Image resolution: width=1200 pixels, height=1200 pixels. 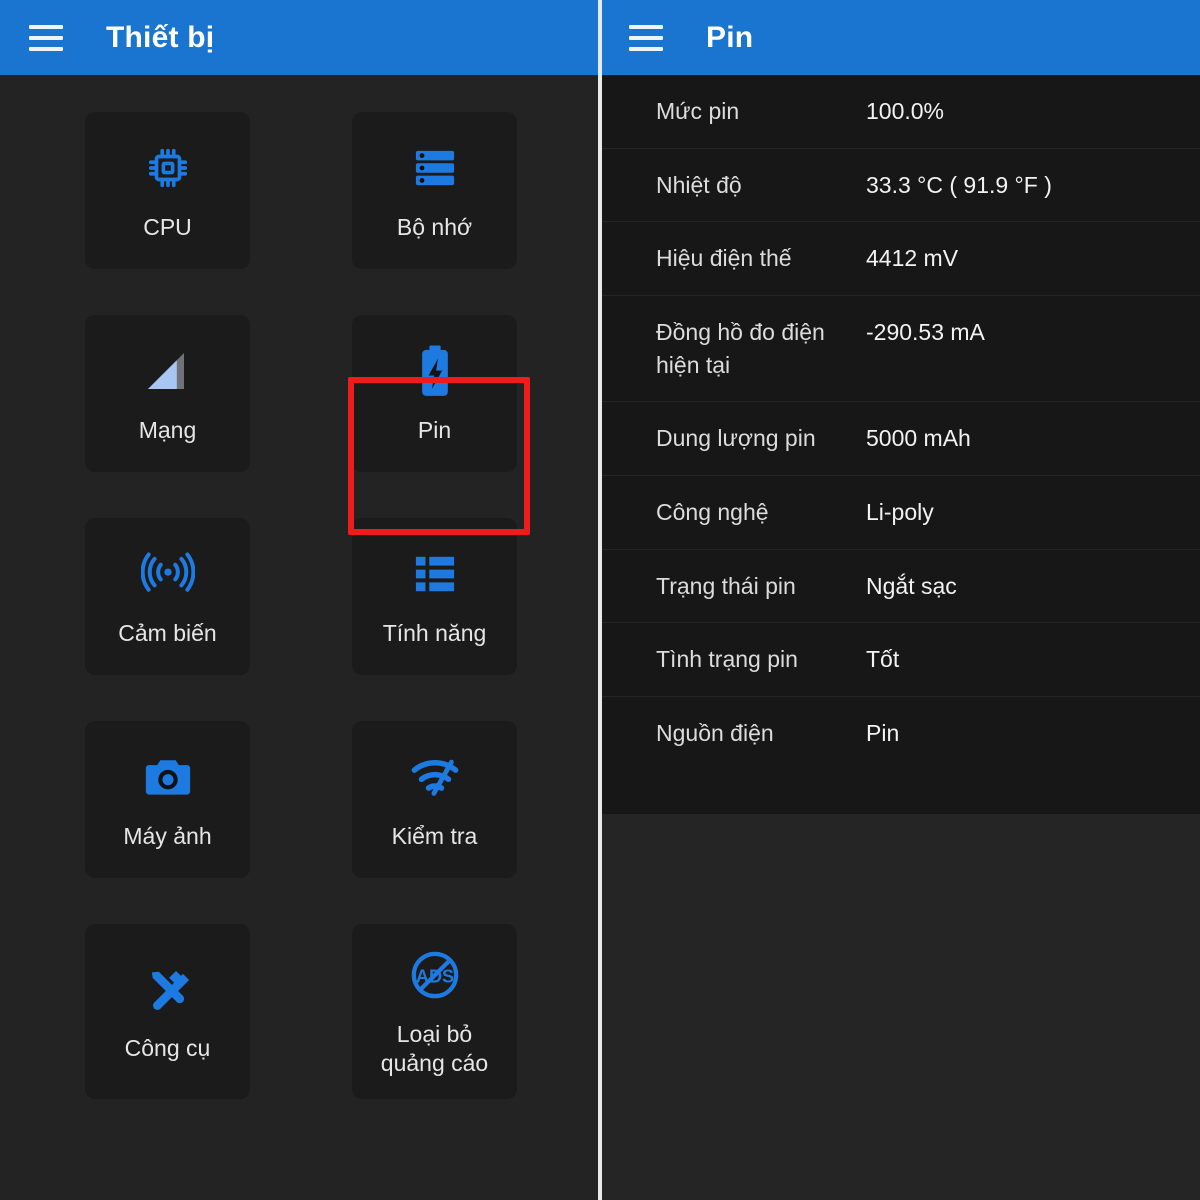 I want to click on info-key: Mức pin, so click(x=698, y=111).